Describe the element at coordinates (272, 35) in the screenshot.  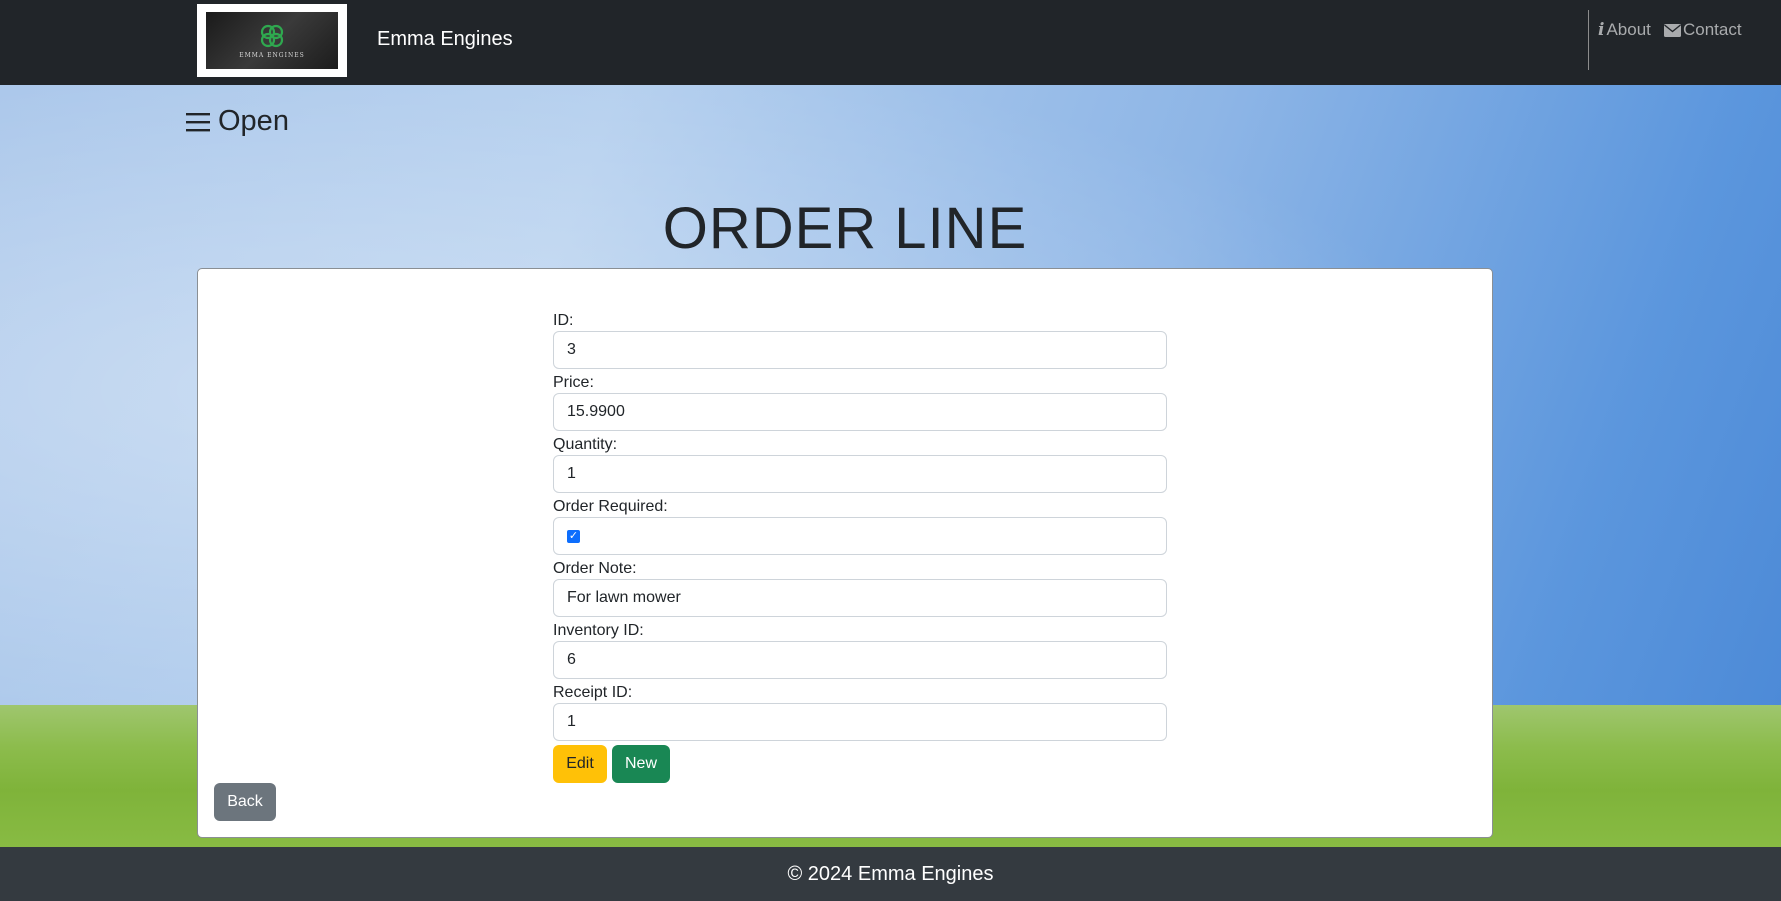
I see `clover-logo-icon` at that location.